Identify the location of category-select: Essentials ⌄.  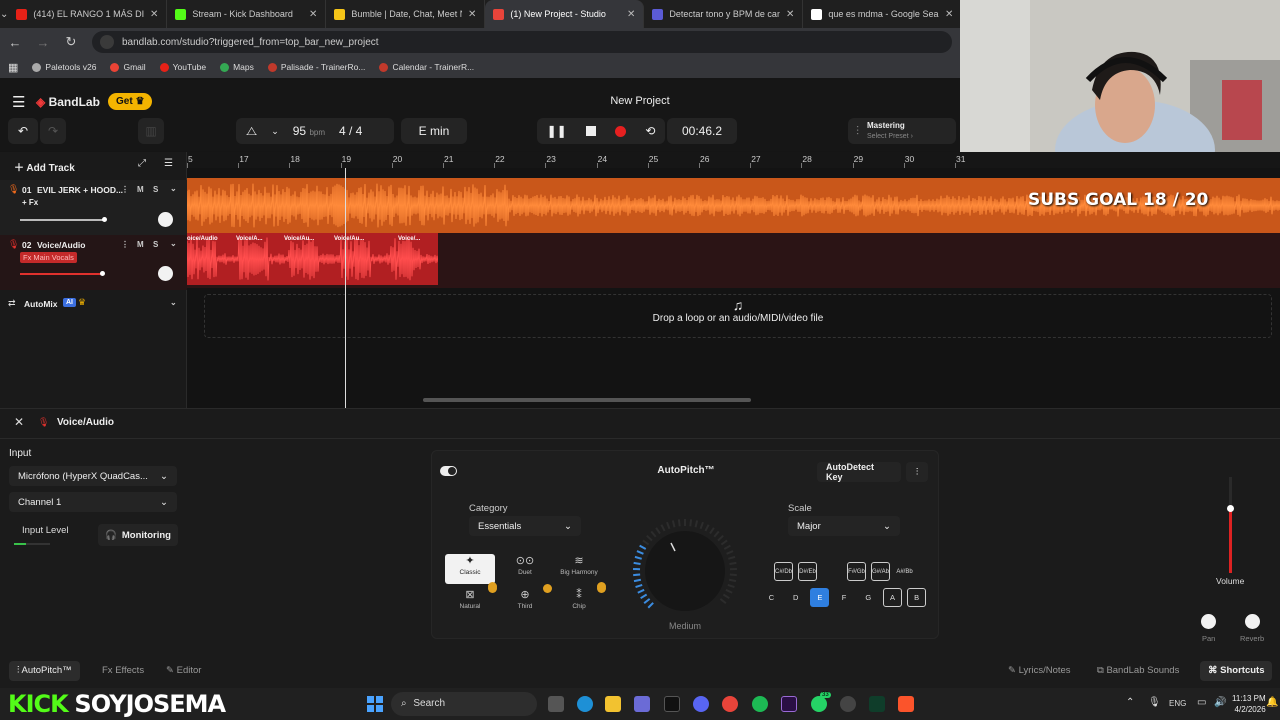
(525, 526).